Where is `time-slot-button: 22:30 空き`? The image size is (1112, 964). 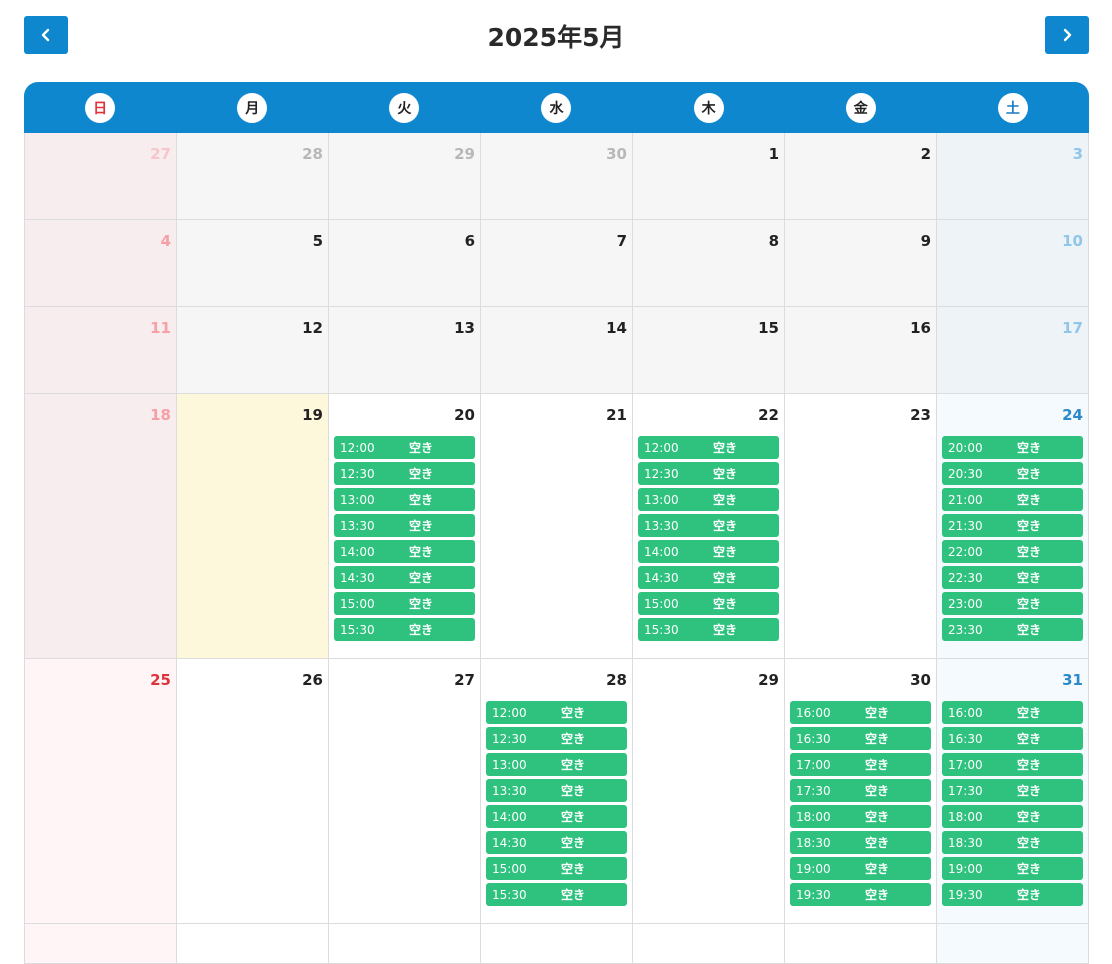 time-slot-button: 22:30 空き is located at coordinates (1012, 577).